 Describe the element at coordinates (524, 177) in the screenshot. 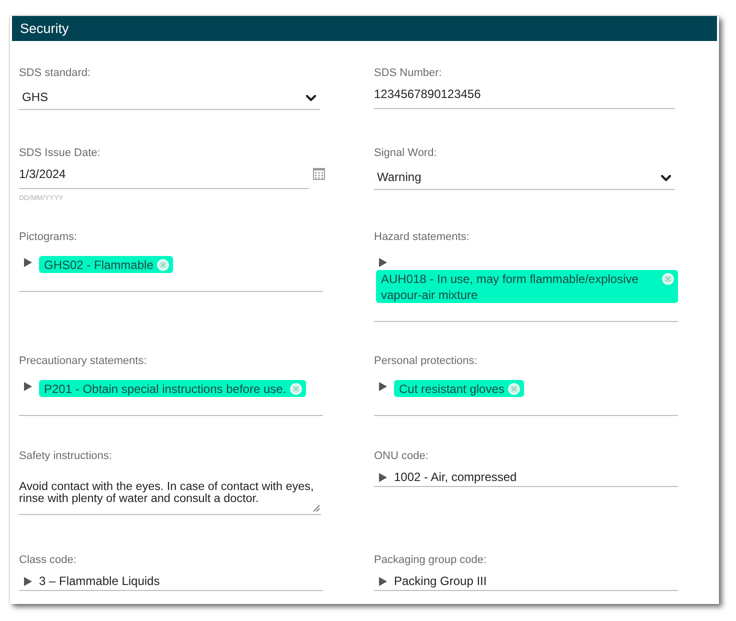

I see `select-field: Warning` at that location.